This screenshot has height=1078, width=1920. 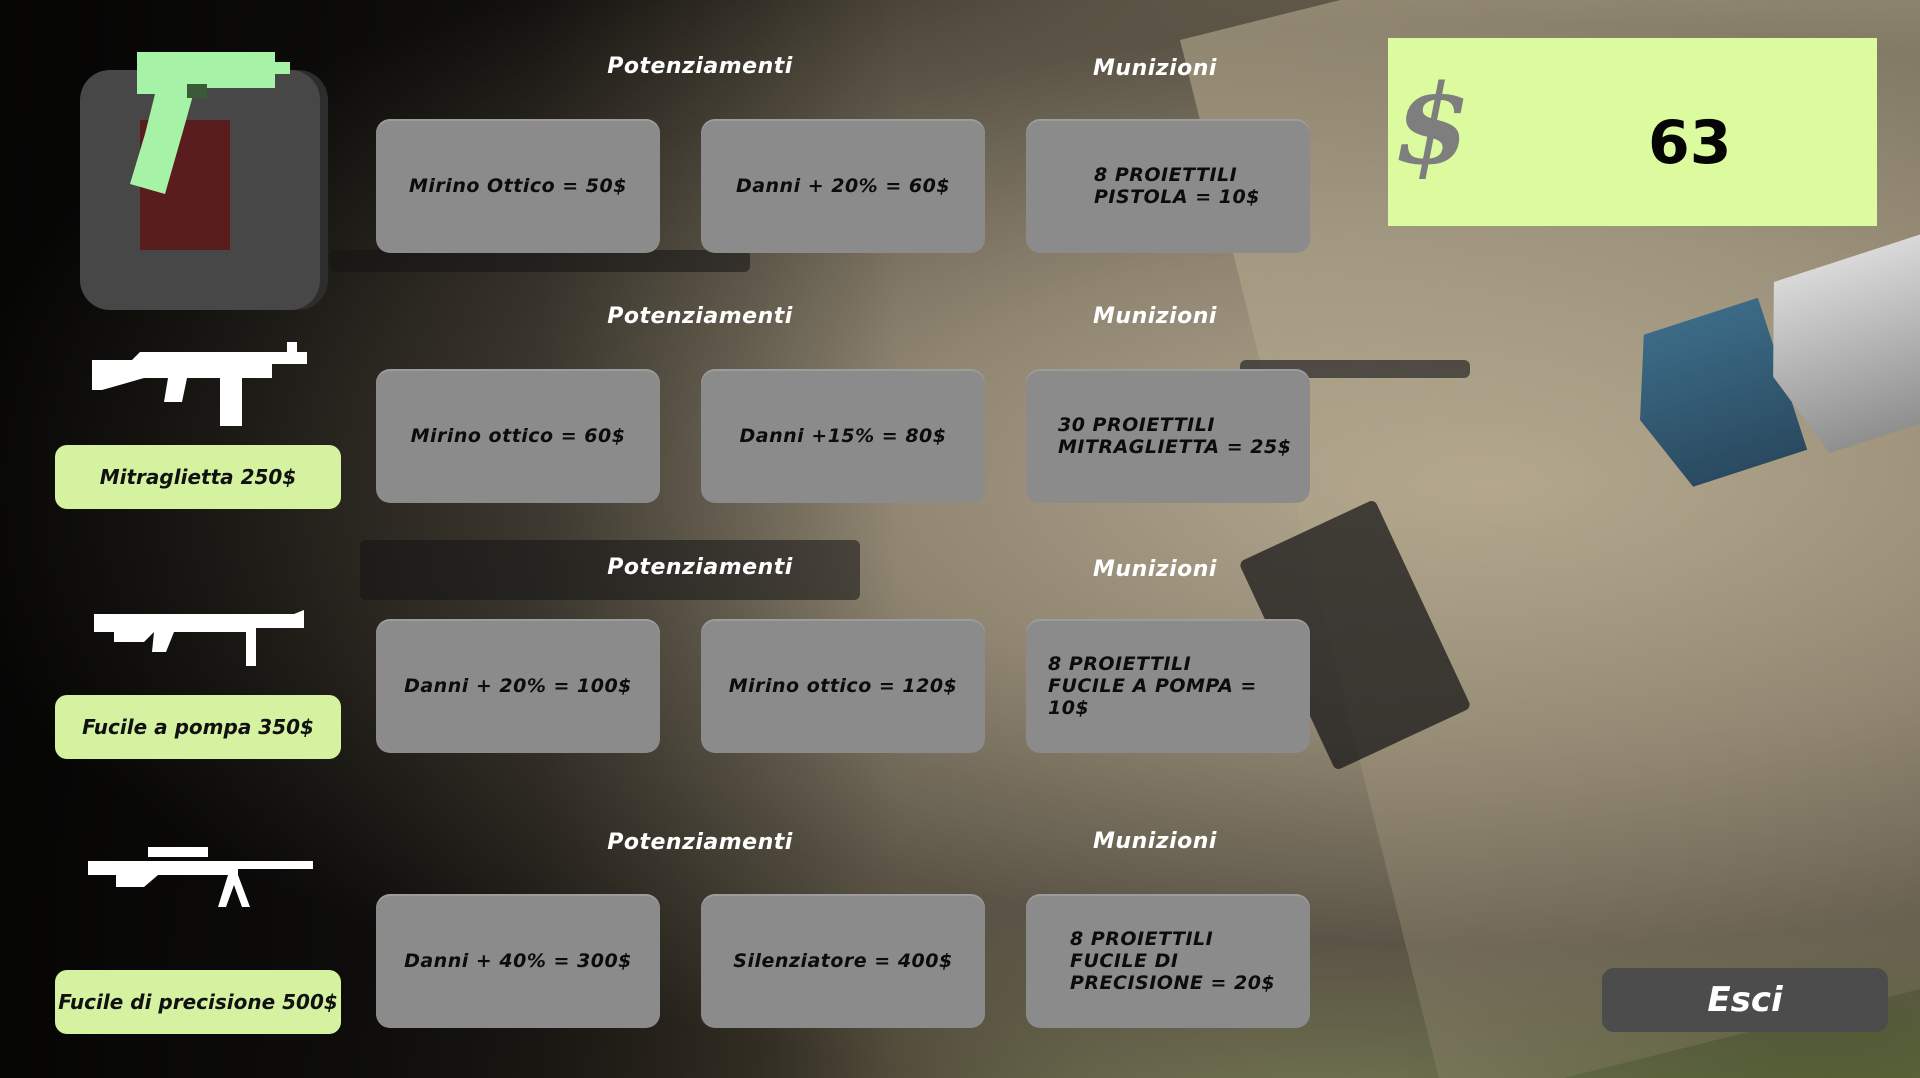 I want to click on exit-button: Esci, so click(x=1745, y=1000).